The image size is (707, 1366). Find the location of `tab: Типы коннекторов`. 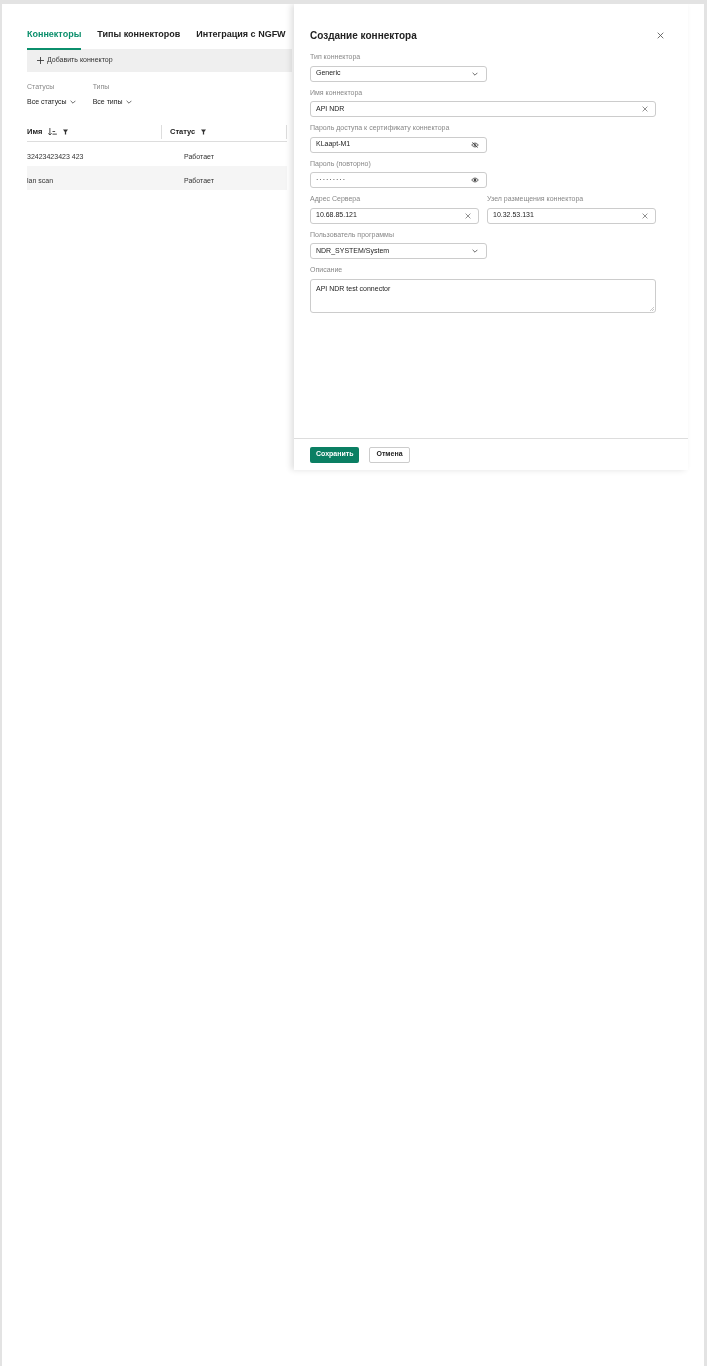

tab: Типы коннекторов is located at coordinates (139, 37).